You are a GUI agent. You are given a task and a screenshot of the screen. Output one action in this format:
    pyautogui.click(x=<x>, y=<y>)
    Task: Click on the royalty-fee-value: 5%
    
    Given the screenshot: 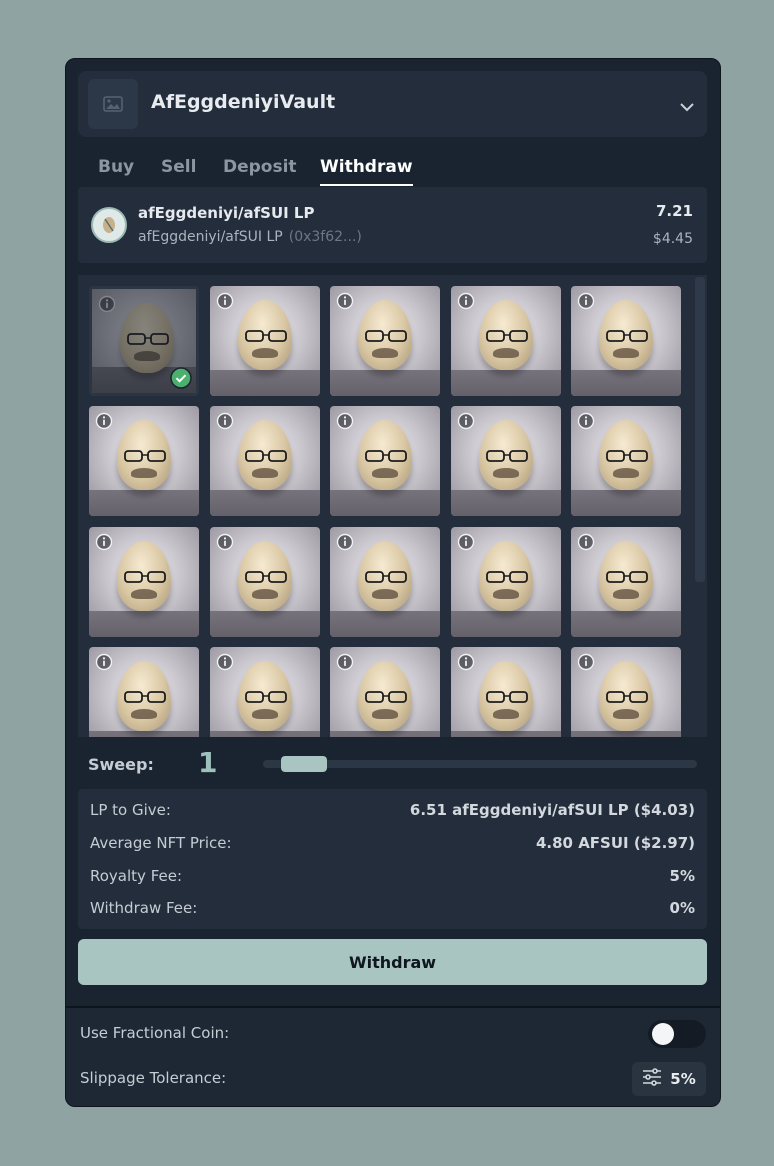 What is the action you would take?
    pyautogui.click(x=682, y=876)
    